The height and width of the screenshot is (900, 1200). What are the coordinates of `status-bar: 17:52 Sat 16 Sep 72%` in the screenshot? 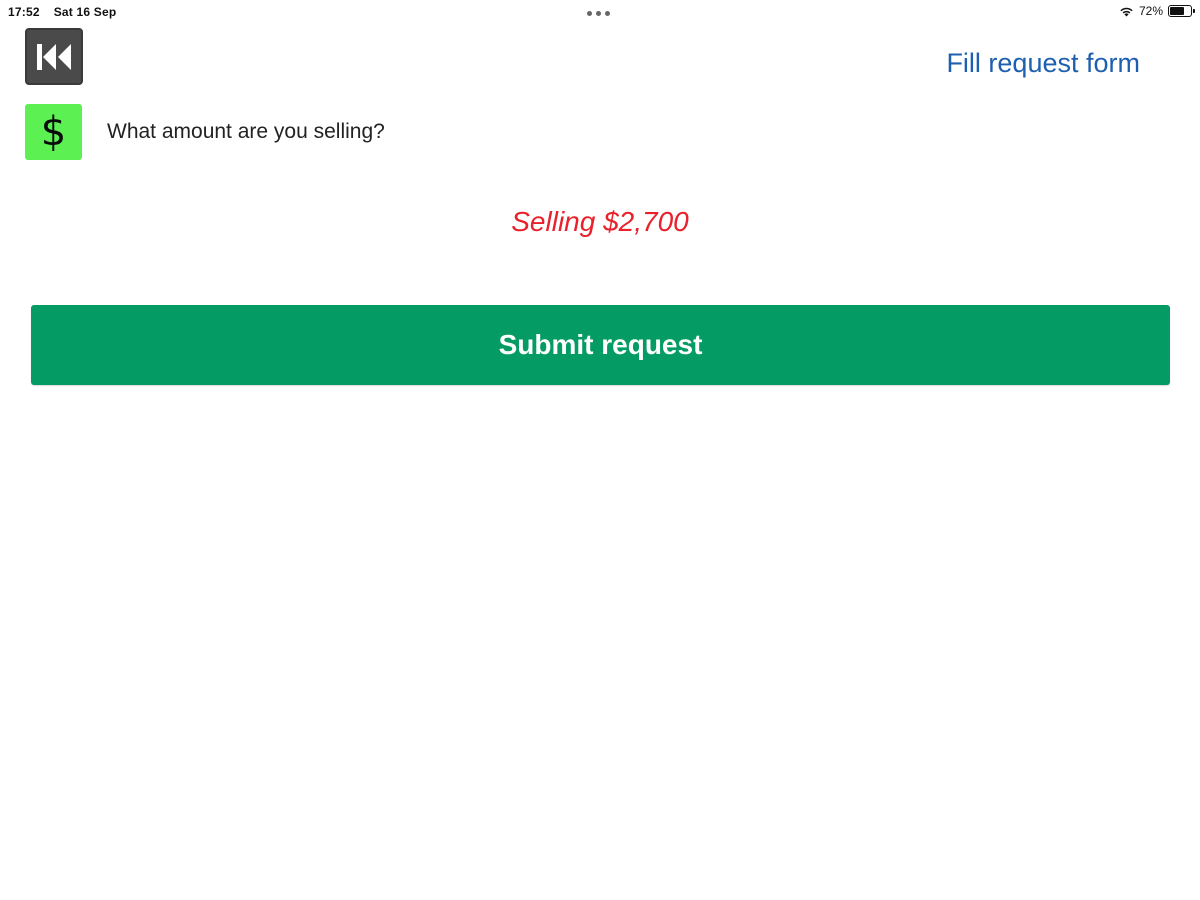 It's located at (600, 12).